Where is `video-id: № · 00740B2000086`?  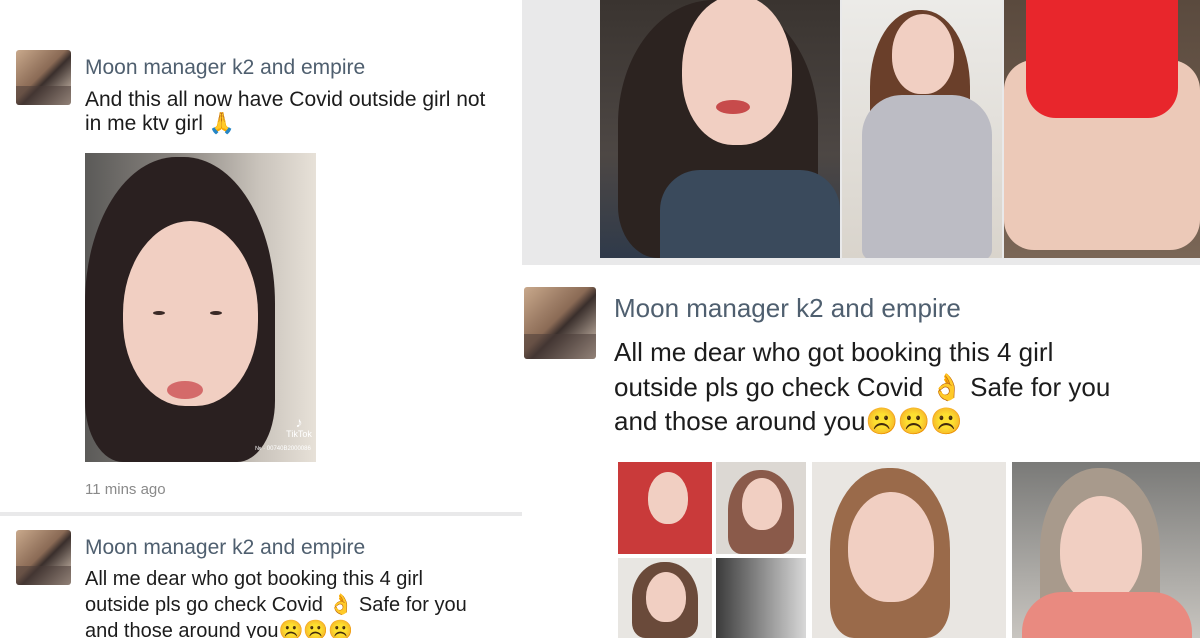
video-id: № · 00740B2000086 is located at coordinates (283, 449).